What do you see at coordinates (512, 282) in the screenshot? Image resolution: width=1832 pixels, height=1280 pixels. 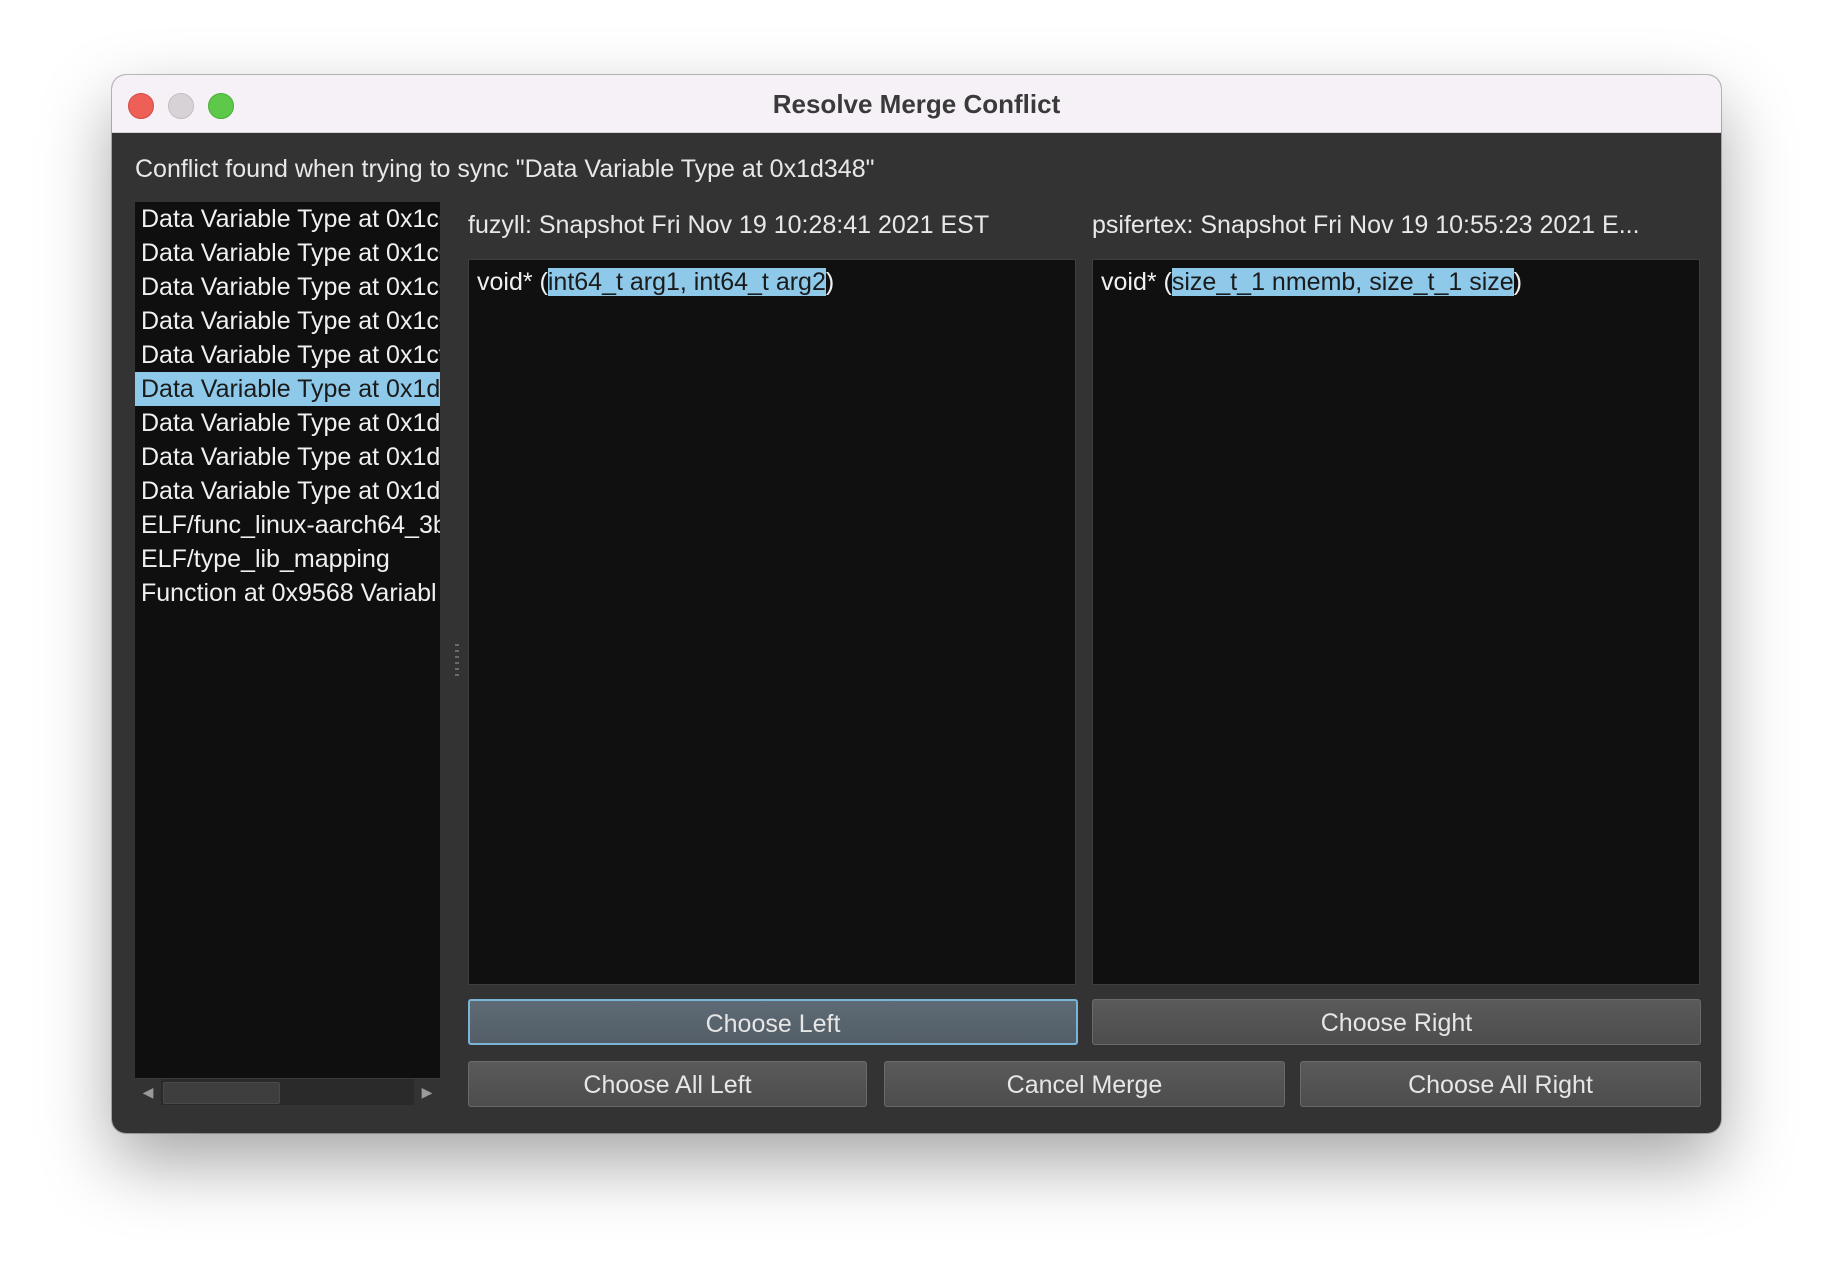 I see `left-code-prefix: void* (` at bounding box center [512, 282].